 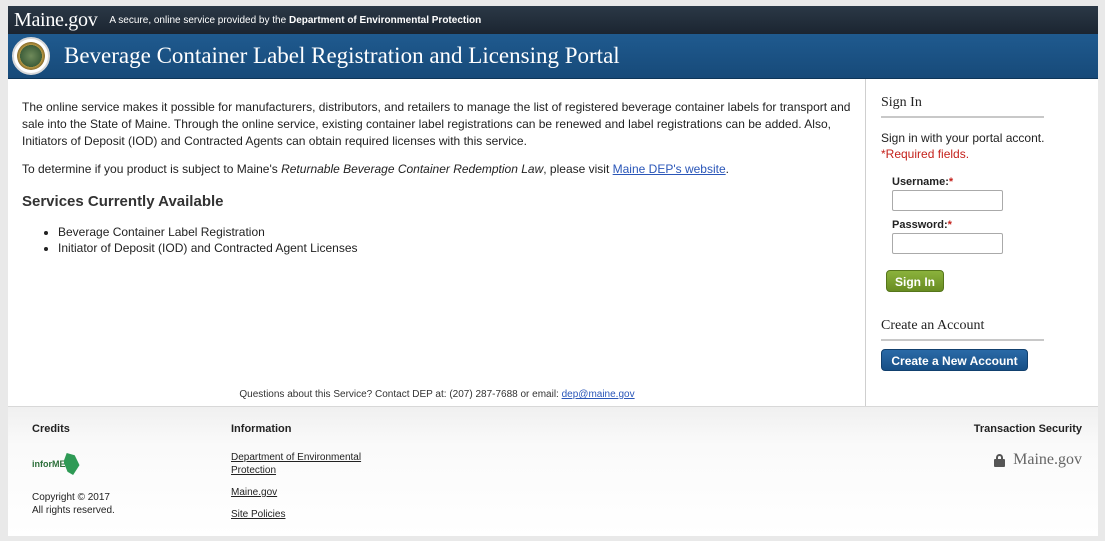 What do you see at coordinates (923, 182) in the screenshot?
I see `username-label: Username:*` at bounding box center [923, 182].